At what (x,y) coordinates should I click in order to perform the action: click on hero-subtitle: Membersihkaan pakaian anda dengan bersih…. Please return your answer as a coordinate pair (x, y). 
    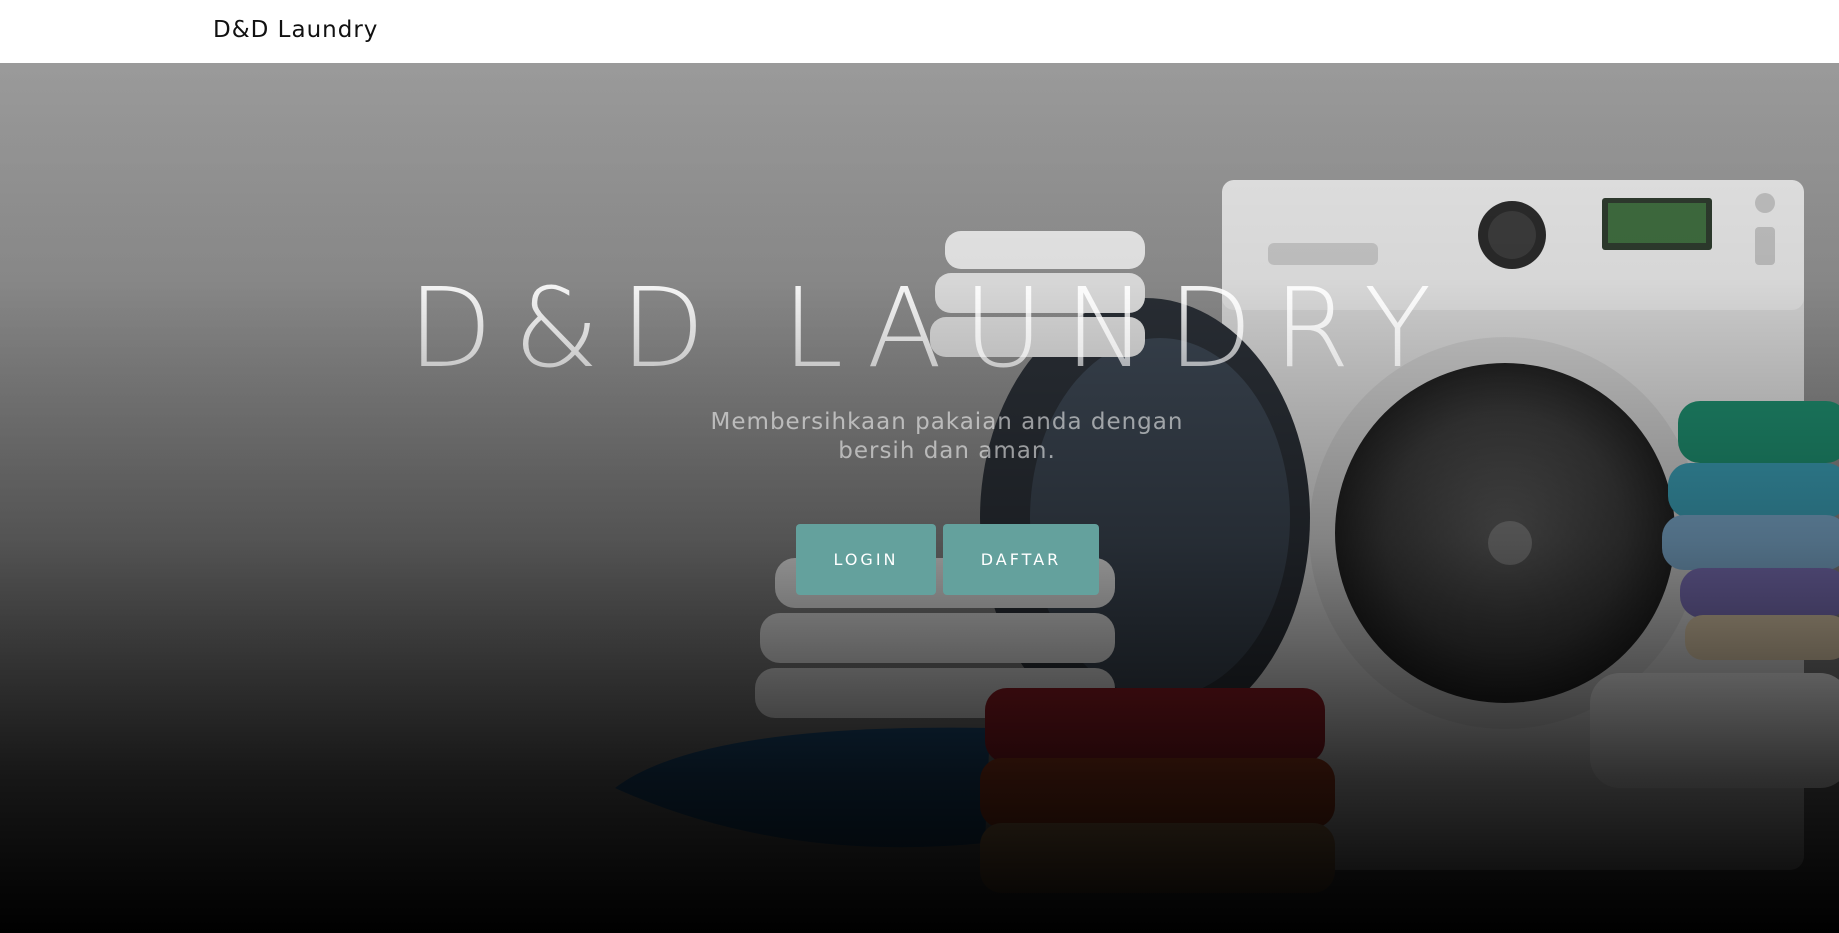
    Looking at the image, I should click on (947, 436).